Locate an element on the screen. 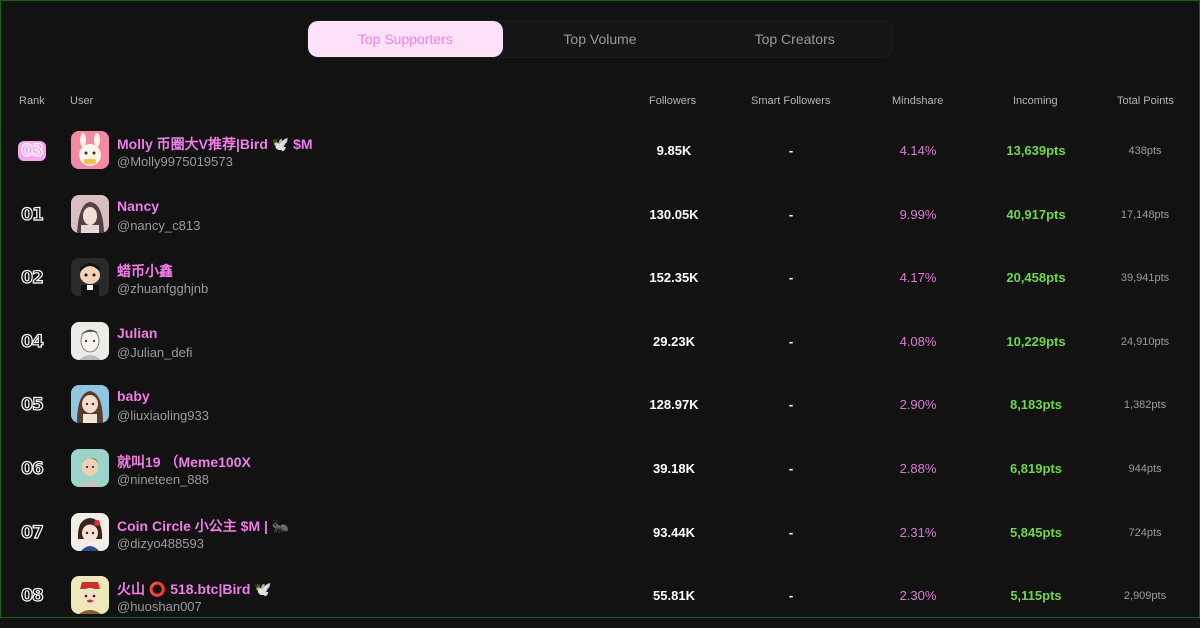  mindshare-value: 2.88% is located at coordinates (918, 468).